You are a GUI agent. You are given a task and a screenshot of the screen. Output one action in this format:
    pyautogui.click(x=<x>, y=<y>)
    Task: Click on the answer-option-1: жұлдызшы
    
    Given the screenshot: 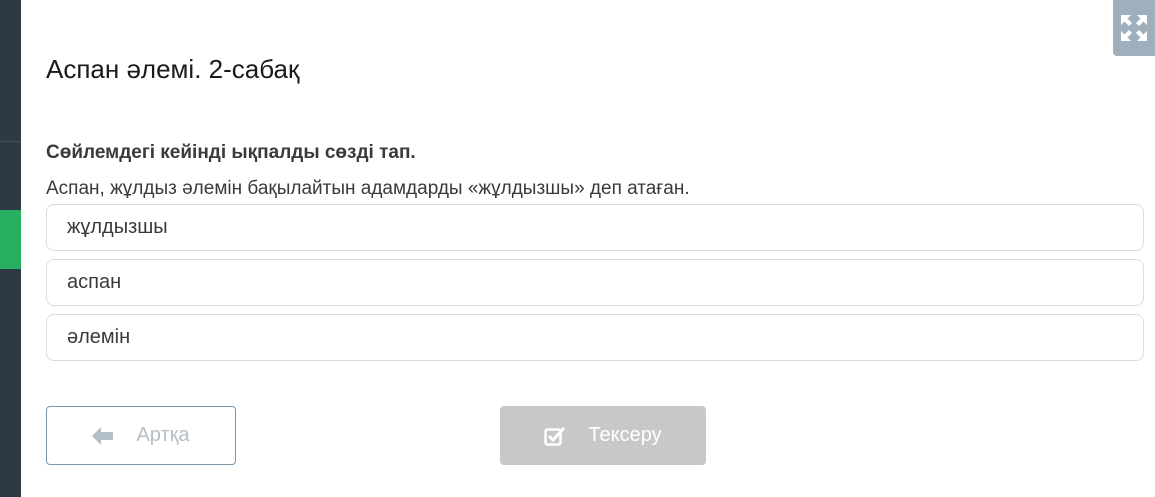 What is the action you would take?
    pyautogui.click(x=595, y=227)
    